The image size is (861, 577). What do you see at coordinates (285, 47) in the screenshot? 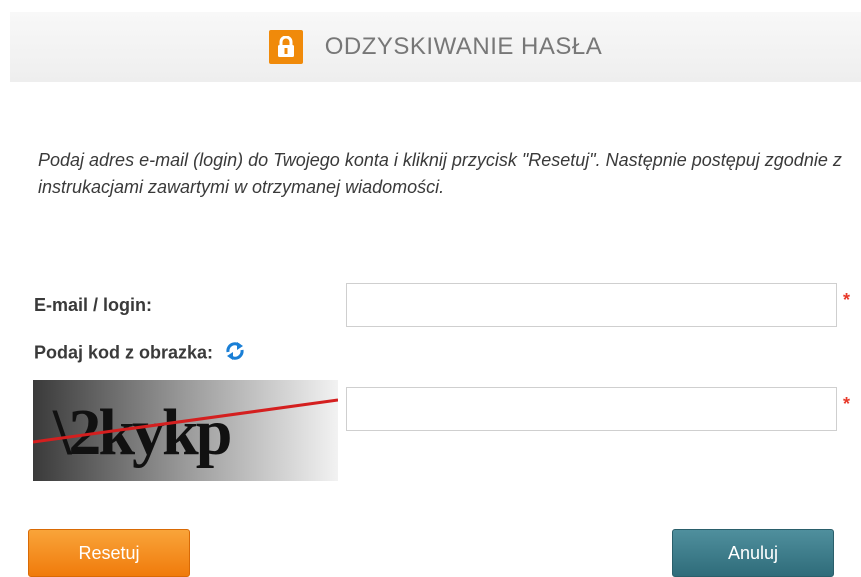
I see `lock-icon` at bounding box center [285, 47].